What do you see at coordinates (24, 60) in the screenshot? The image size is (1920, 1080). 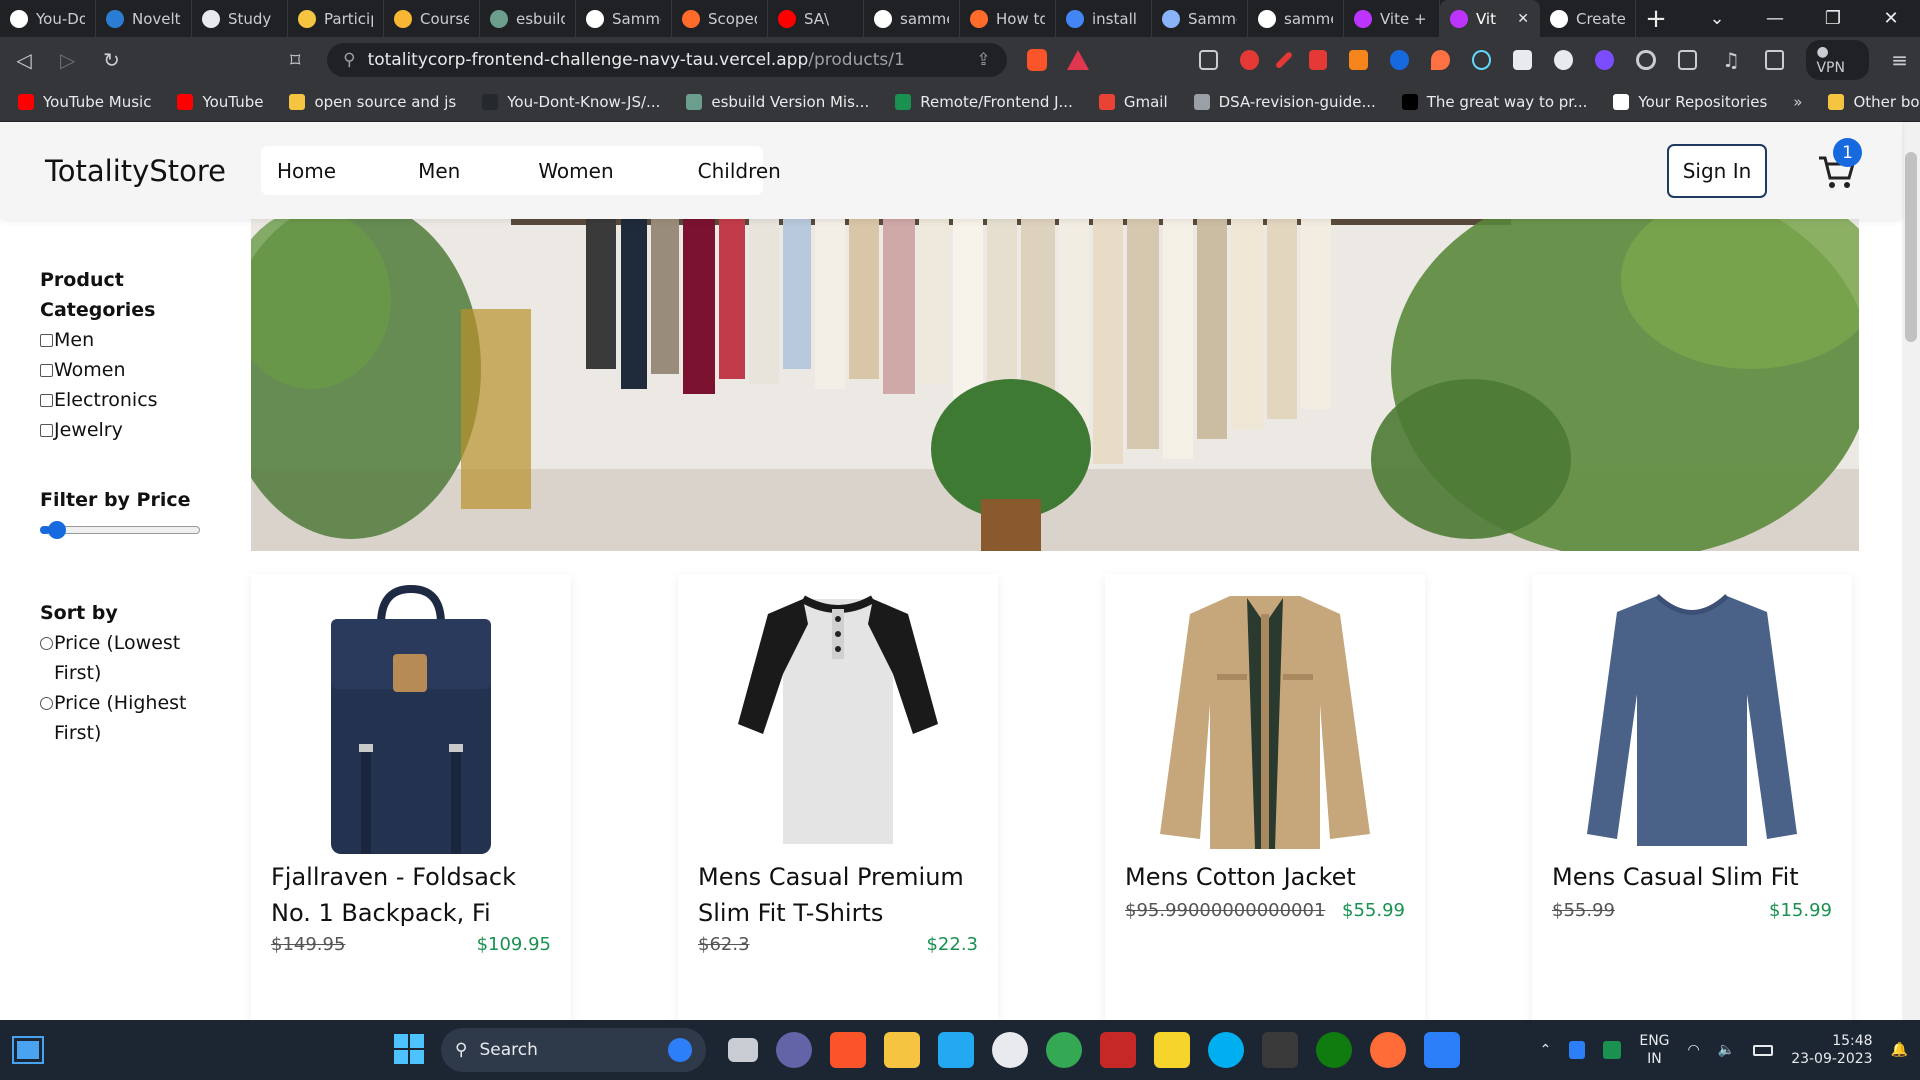 I see `back-button: ◁` at bounding box center [24, 60].